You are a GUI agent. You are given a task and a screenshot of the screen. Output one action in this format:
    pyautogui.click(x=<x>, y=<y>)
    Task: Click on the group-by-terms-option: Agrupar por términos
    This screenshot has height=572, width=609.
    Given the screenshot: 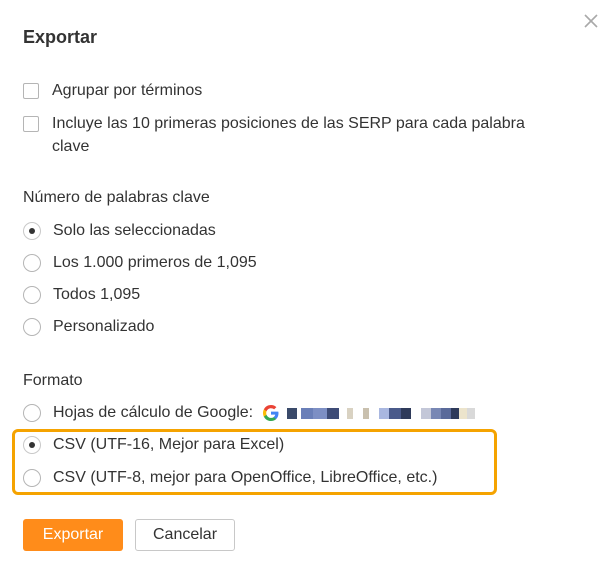 What is the action you would take?
    pyautogui.click(x=112, y=91)
    